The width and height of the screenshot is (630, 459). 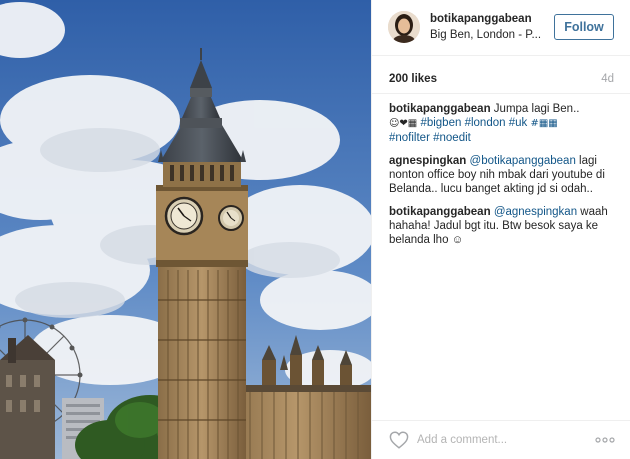 What do you see at coordinates (485, 123) in the screenshot?
I see `hashtag-london: #london` at bounding box center [485, 123].